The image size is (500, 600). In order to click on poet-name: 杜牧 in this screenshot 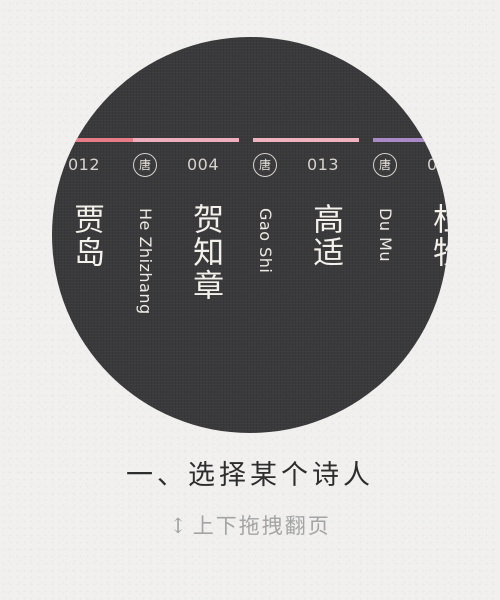, I will do `click(437, 236)`.